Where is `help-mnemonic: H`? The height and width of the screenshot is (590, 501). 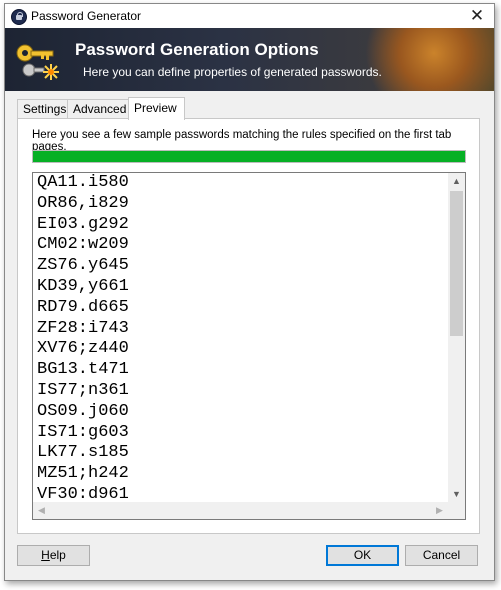 help-mnemonic: H is located at coordinates (45, 555).